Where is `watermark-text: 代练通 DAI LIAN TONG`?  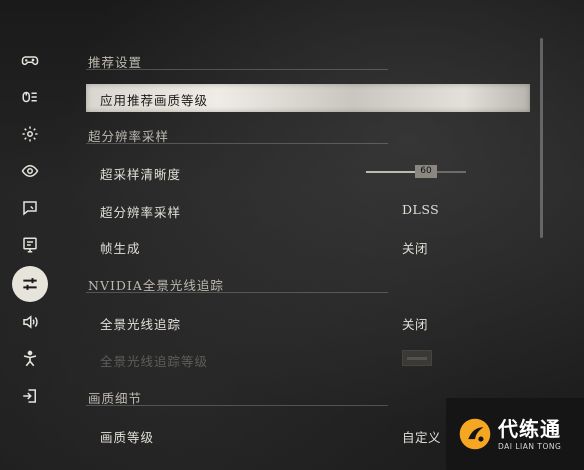
watermark-text: 代练通 DAI LIAN TONG is located at coordinates (529, 434).